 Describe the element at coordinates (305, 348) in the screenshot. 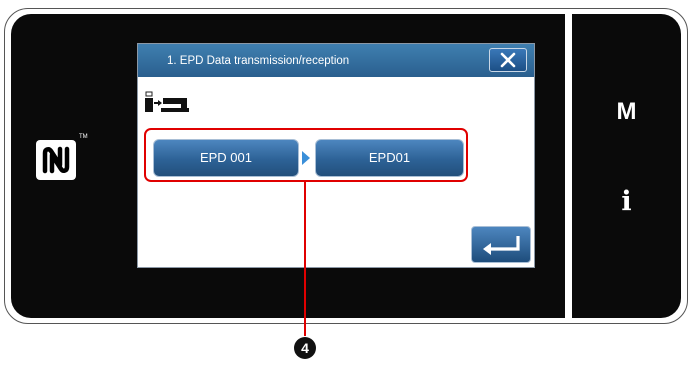

I see `callout-number-badge: 4` at that location.